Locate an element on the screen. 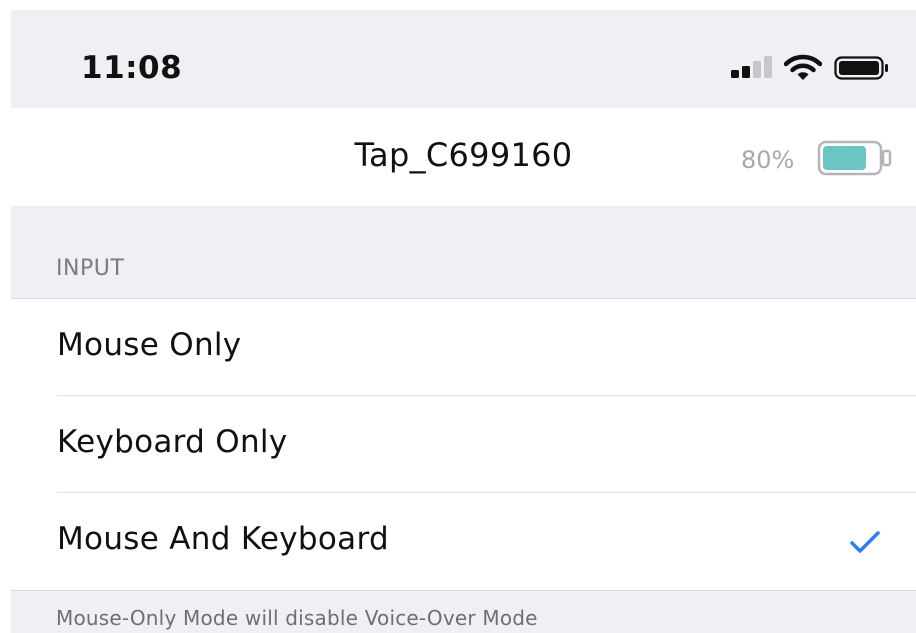 The image size is (916, 633). device-battery-icon is located at coordinates (854, 158).